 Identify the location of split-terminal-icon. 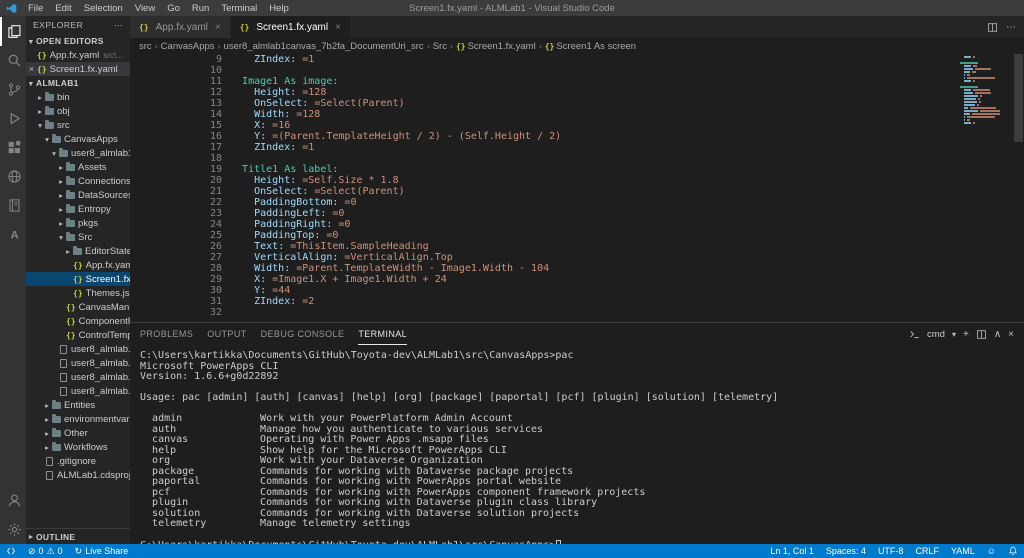
(981, 334).